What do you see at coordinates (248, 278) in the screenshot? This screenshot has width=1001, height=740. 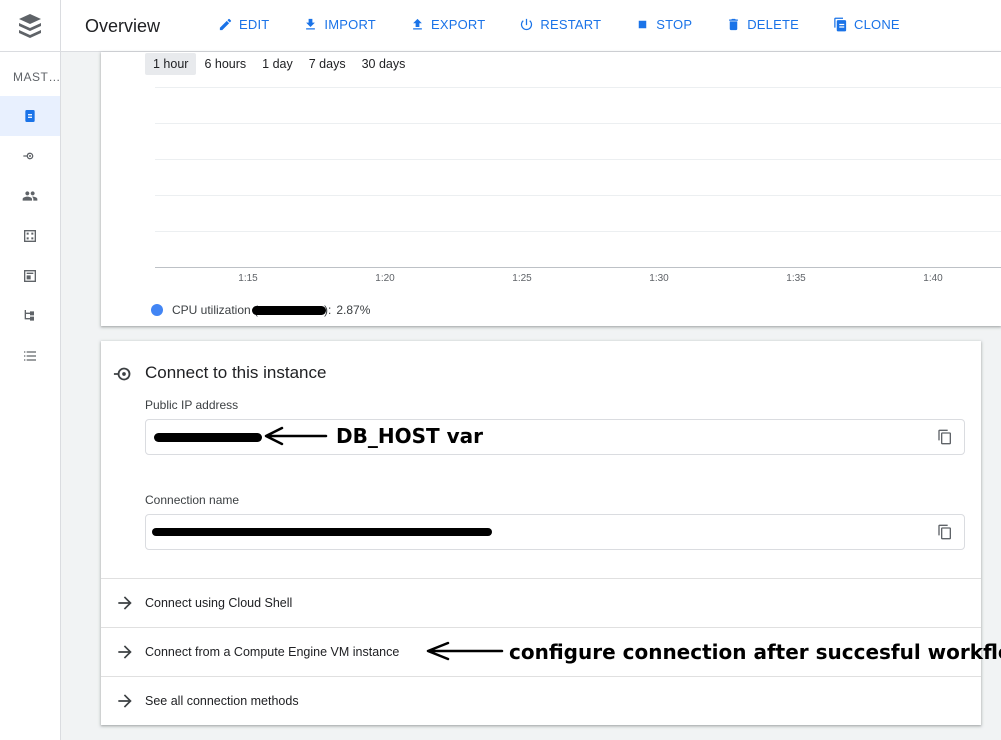 I see `x-tick-label: 1:15` at bounding box center [248, 278].